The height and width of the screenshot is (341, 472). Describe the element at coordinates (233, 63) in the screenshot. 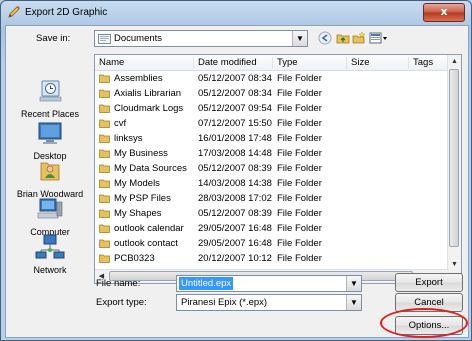

I see `column-header-date-modified: Date modified` at that location.